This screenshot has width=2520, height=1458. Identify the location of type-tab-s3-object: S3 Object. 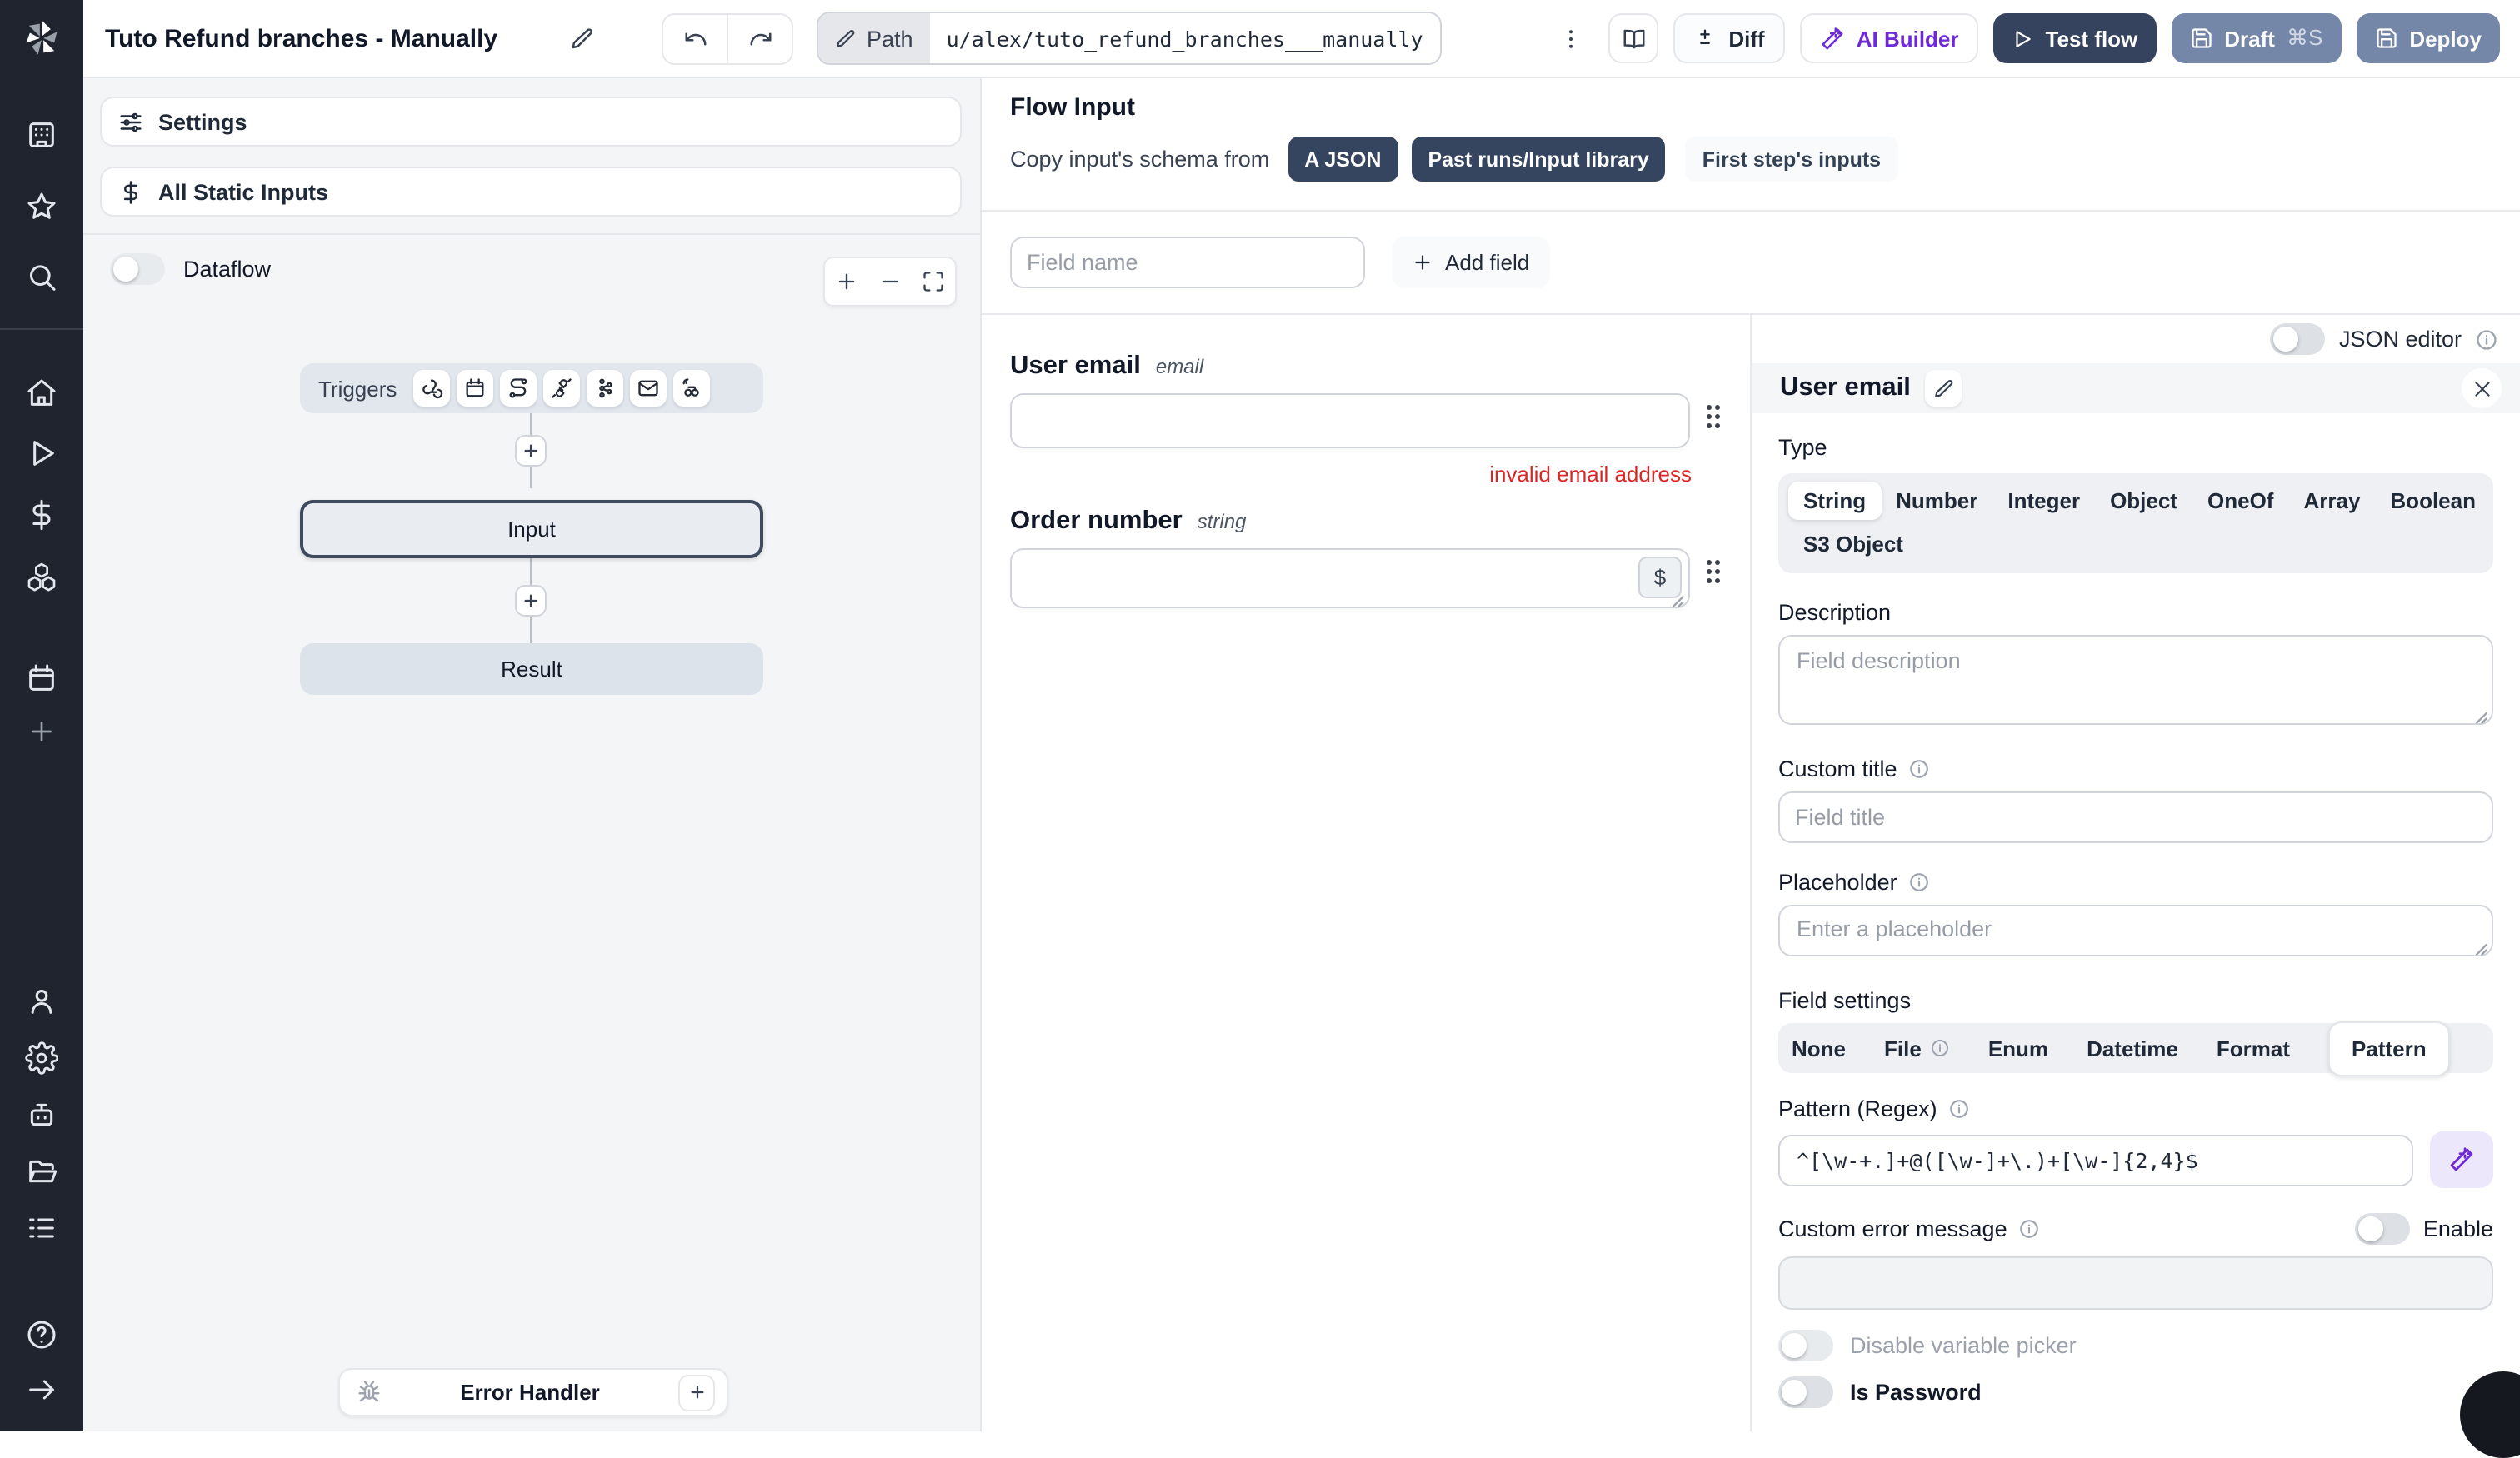
(1853, 544).